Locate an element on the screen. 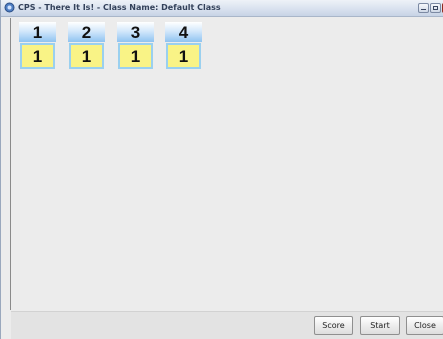  maximize-icon is located at coordinates (435, 8).